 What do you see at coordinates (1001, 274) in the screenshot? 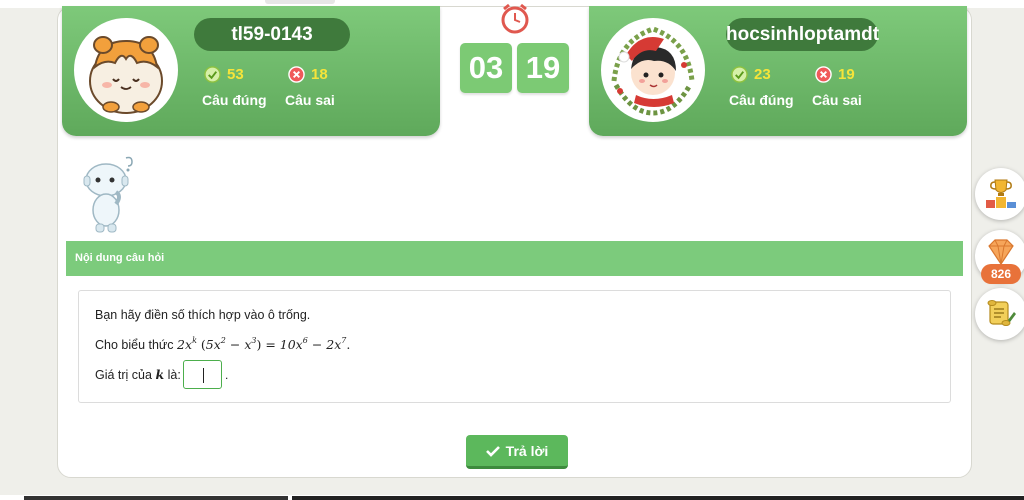
I see `gem-count-badge: 826` at bounding box center [1001, 274].